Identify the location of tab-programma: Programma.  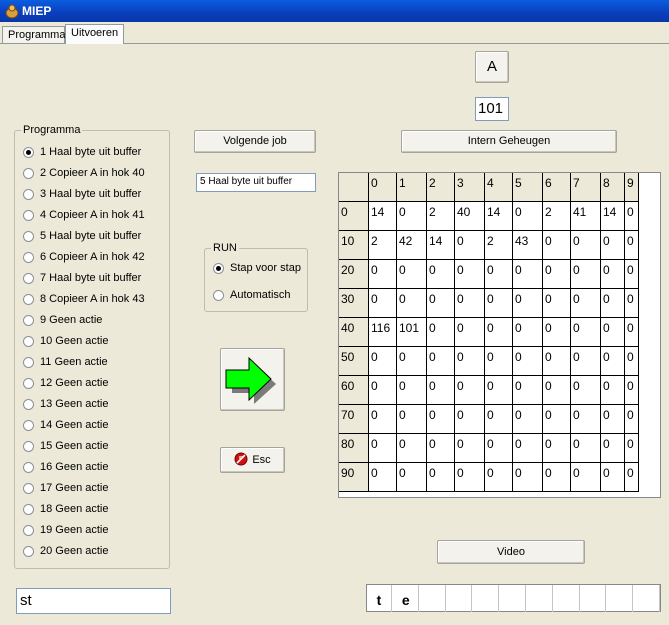
(33, 34).